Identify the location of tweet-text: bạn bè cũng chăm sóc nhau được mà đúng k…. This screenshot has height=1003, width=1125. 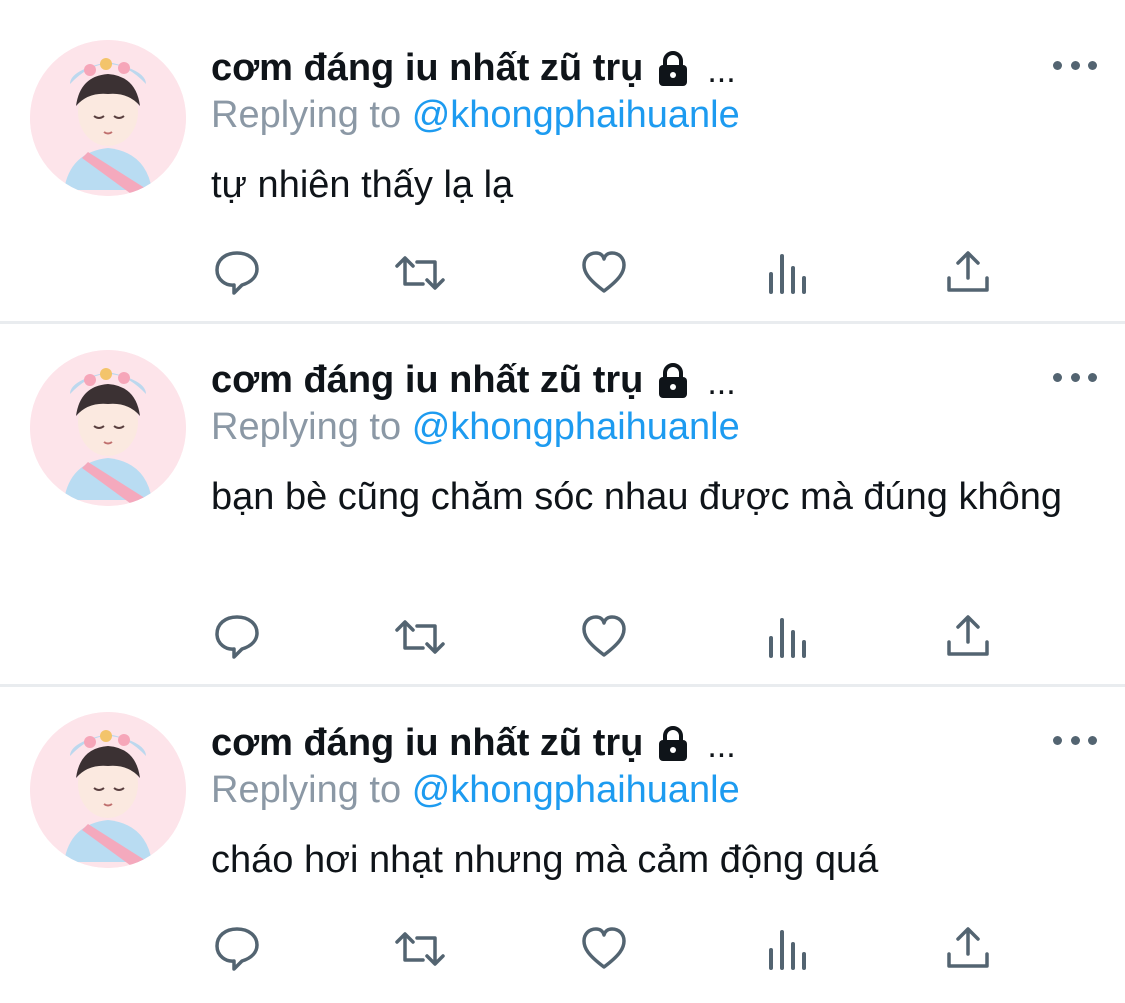
(637, 497).